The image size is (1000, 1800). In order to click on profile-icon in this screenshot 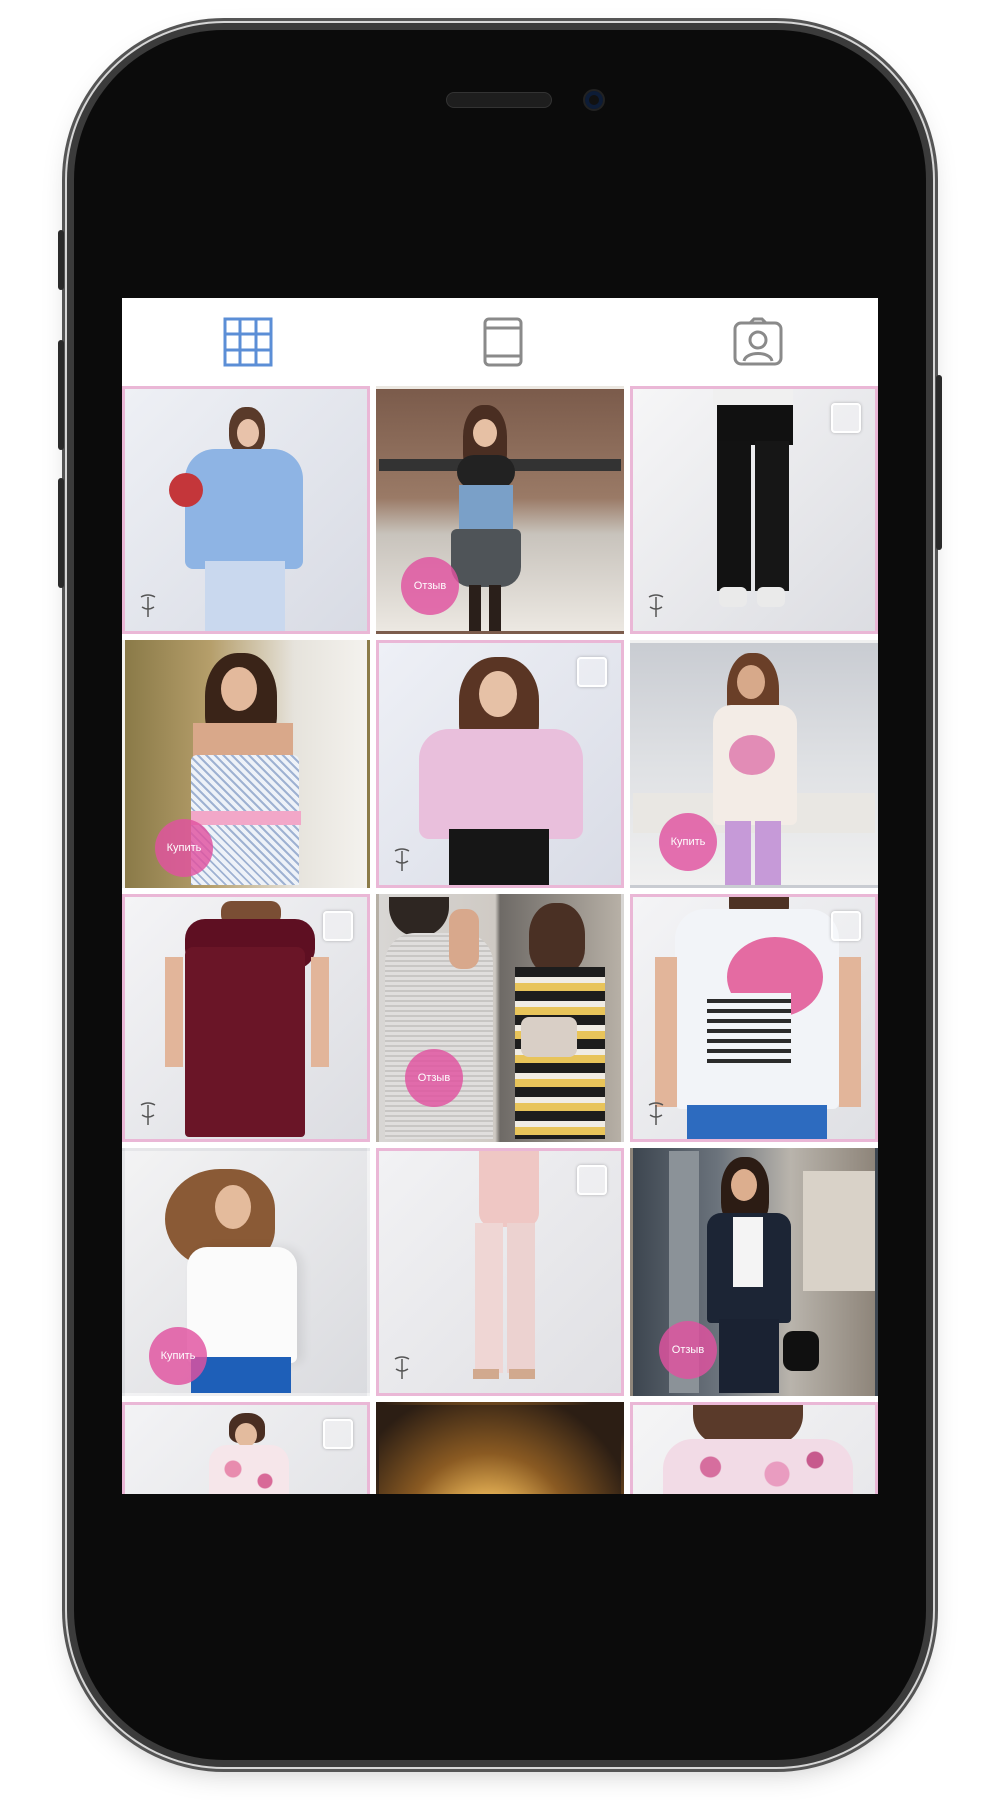, I will do `click(758, 341)`.